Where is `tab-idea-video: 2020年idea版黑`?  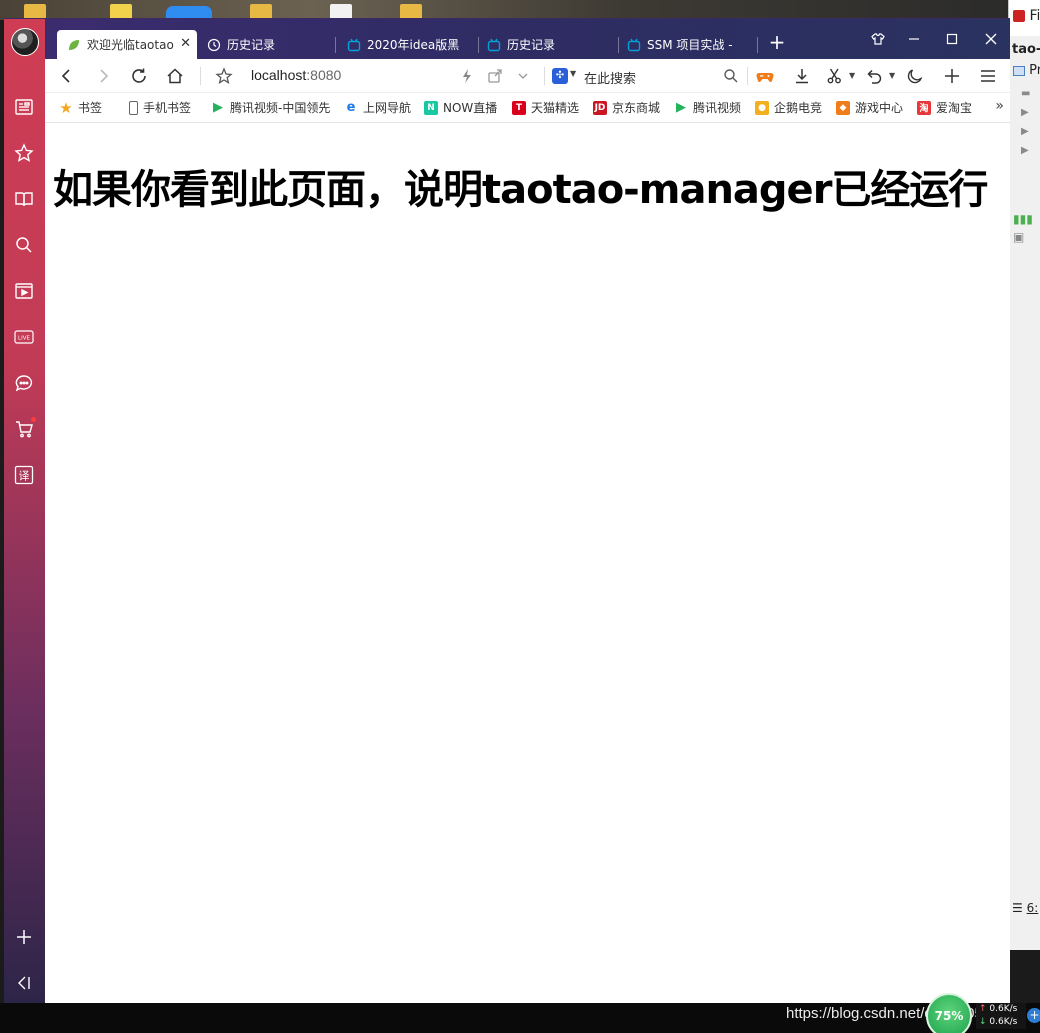
tab-idea-video: 2020年idea版黑 is located at coordinates (407, 44).